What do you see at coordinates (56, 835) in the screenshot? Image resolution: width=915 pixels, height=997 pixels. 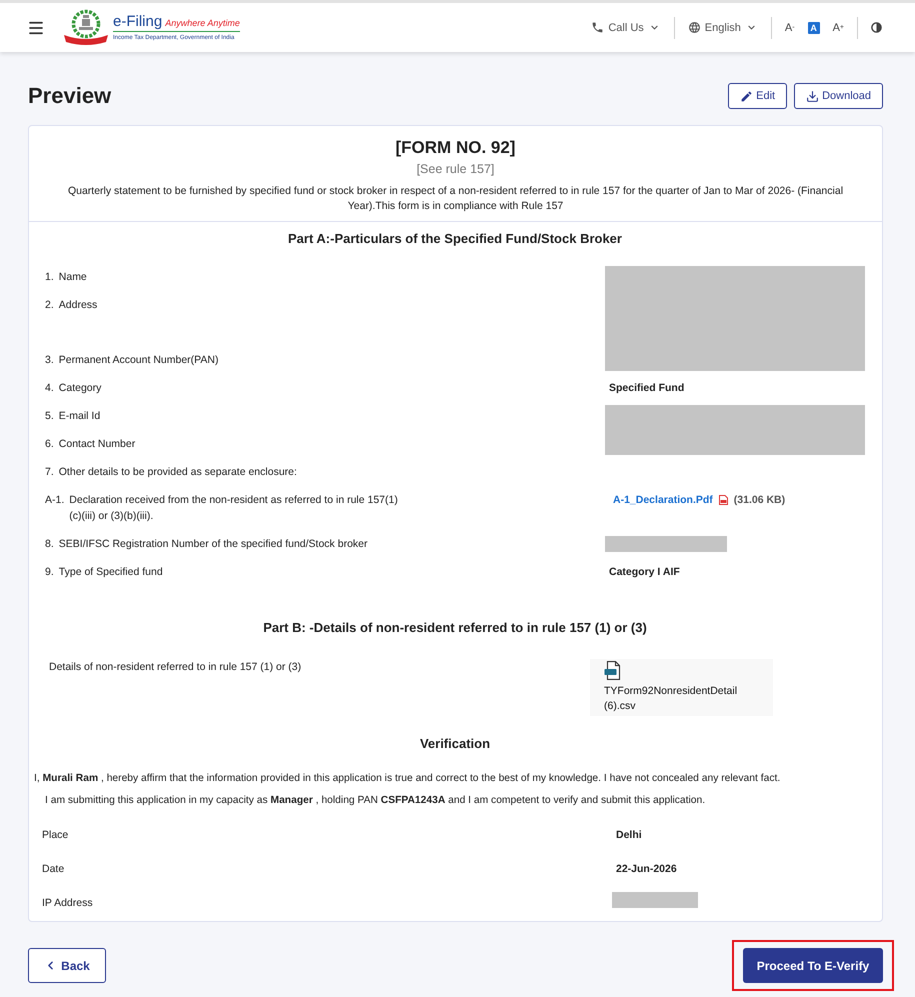 I see `field-label: Place` at bounding box center [56, 835].